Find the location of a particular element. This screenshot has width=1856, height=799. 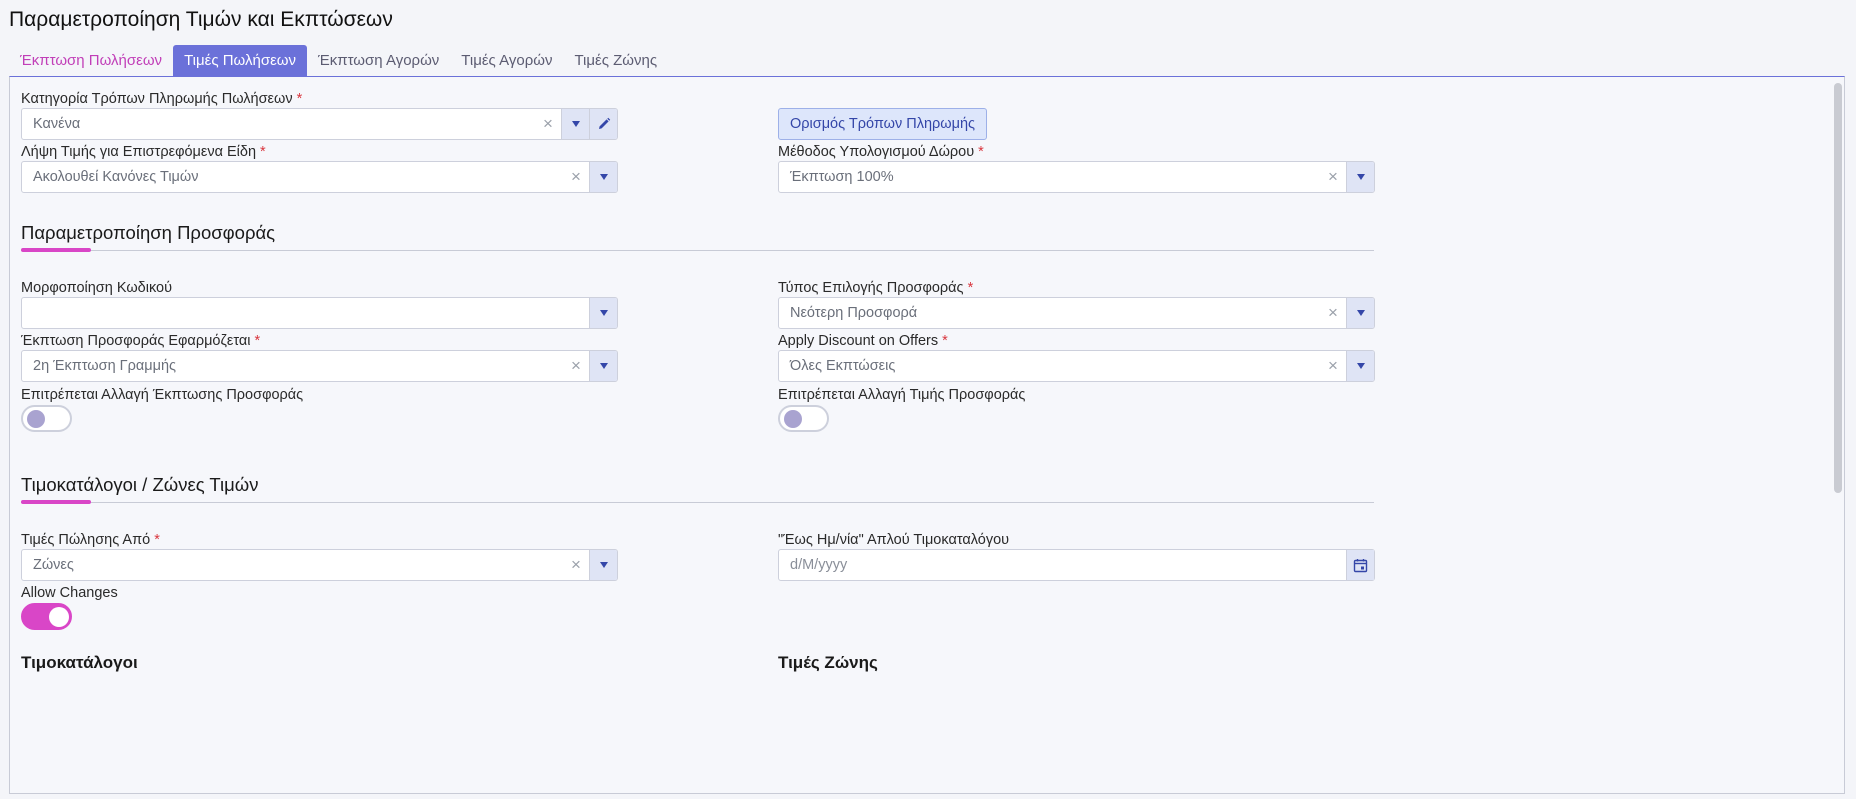

gift-method-value: Έκπτωση 100% is located at coordinates (842, 177).